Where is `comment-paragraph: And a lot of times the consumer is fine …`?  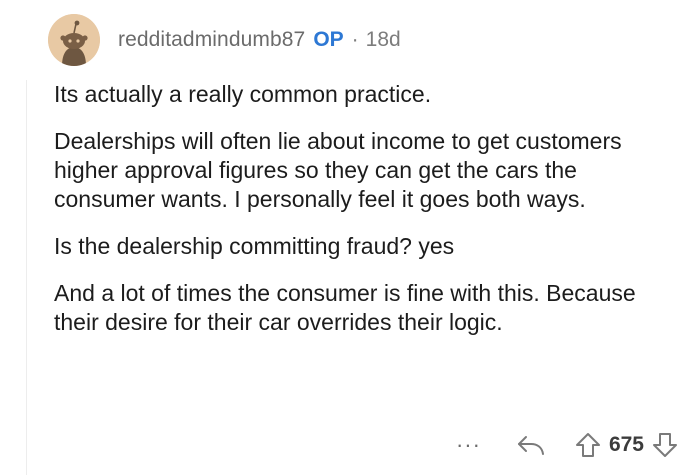
comment-paragraph: And a lot of times the consumer is fine … is located at coordinates (345, 307).